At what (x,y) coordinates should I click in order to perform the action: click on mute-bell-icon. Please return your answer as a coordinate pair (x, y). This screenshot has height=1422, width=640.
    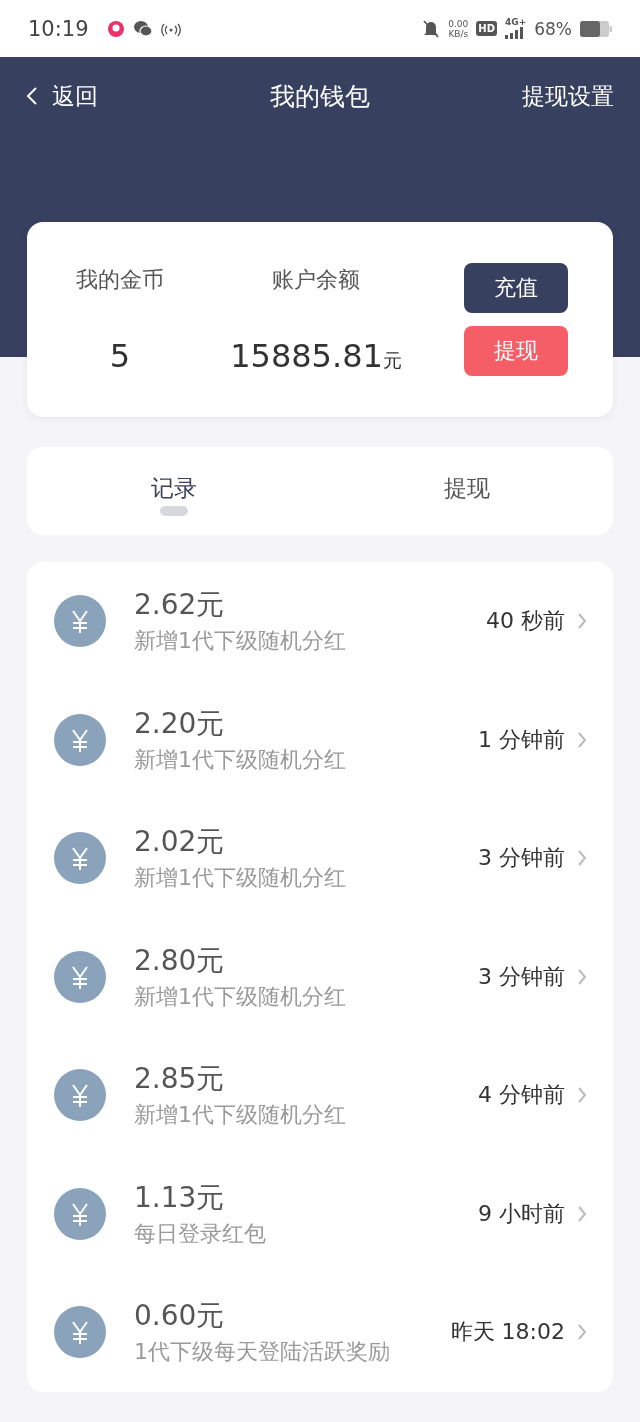
    Looking at the image, I should click on (431, 28).